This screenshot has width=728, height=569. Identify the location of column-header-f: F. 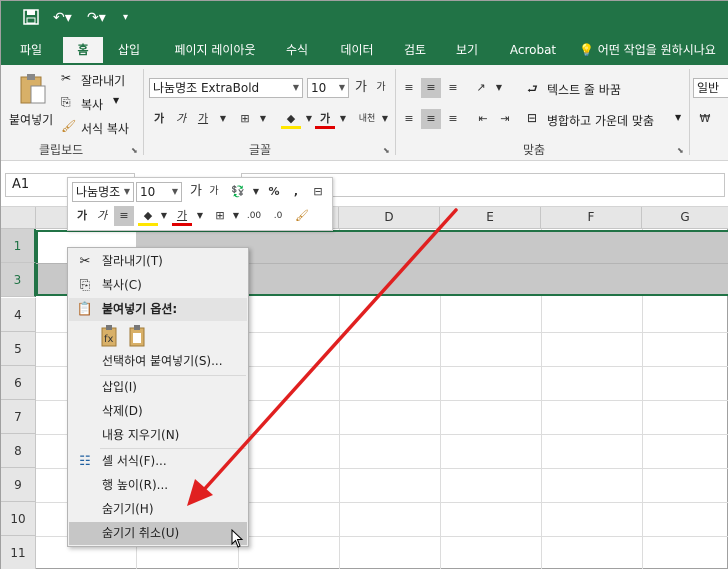
(591, 218).